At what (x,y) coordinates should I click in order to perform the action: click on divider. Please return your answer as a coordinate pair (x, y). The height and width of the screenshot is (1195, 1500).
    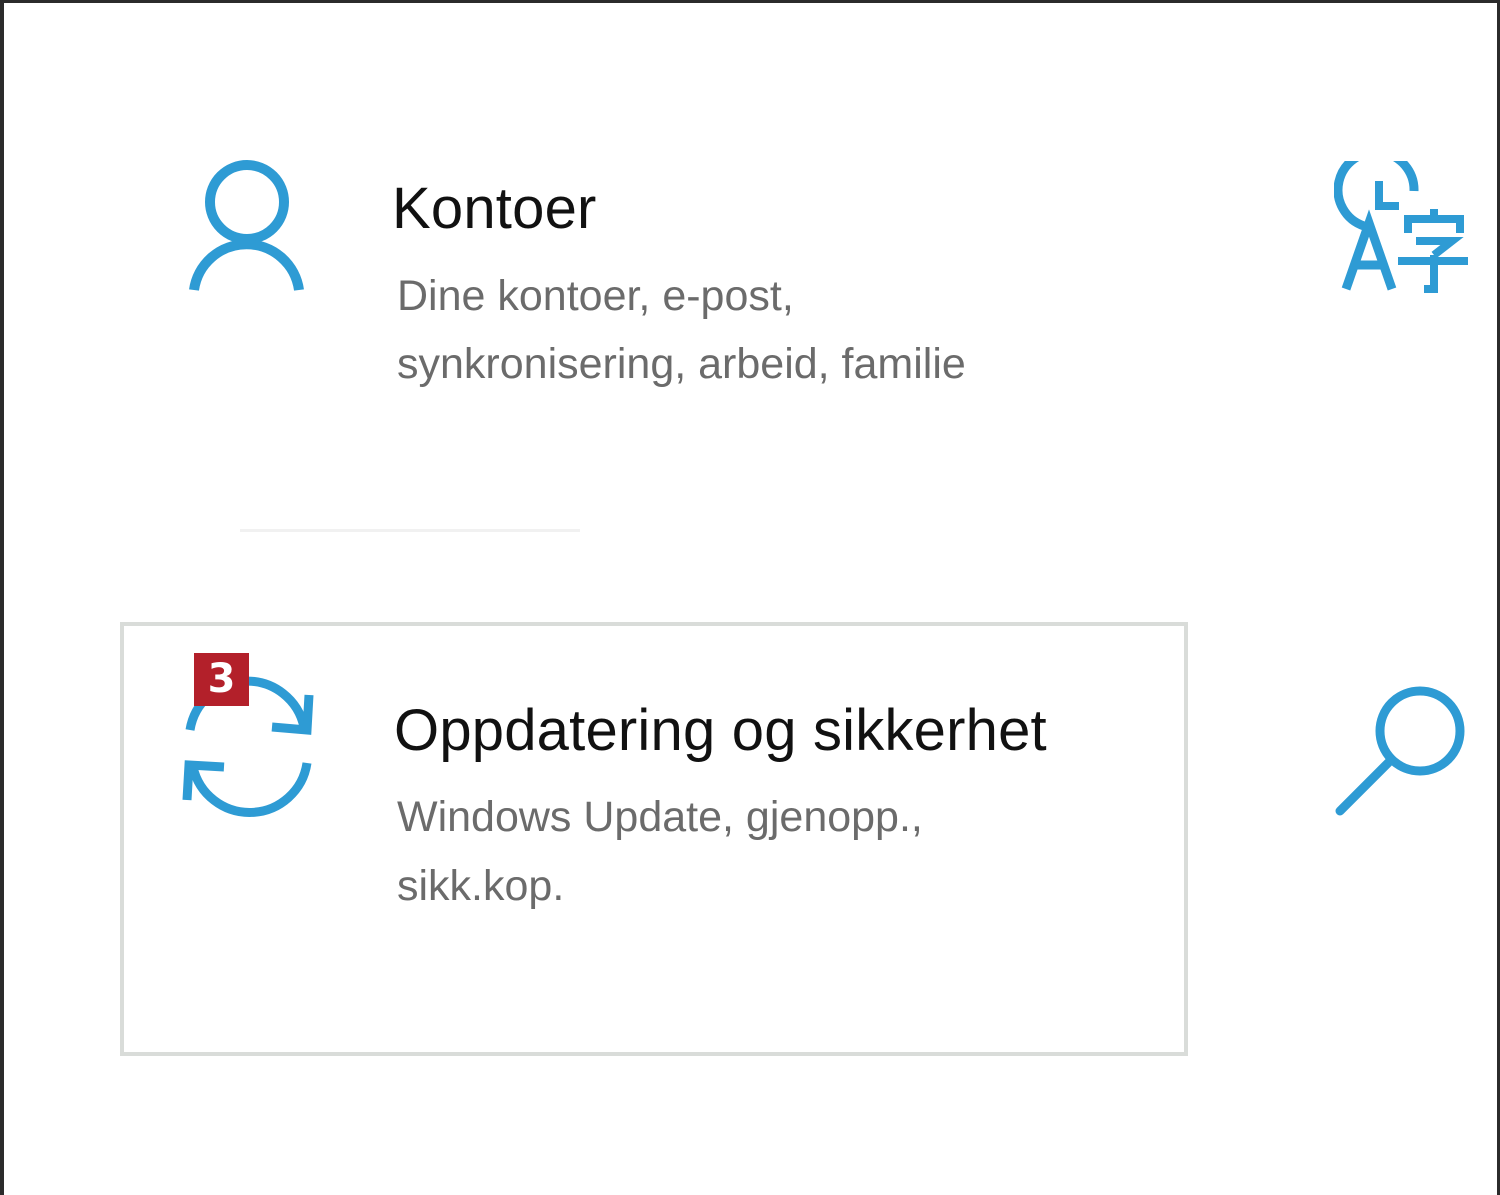
    Looking at the image, I should click on (410, 530).